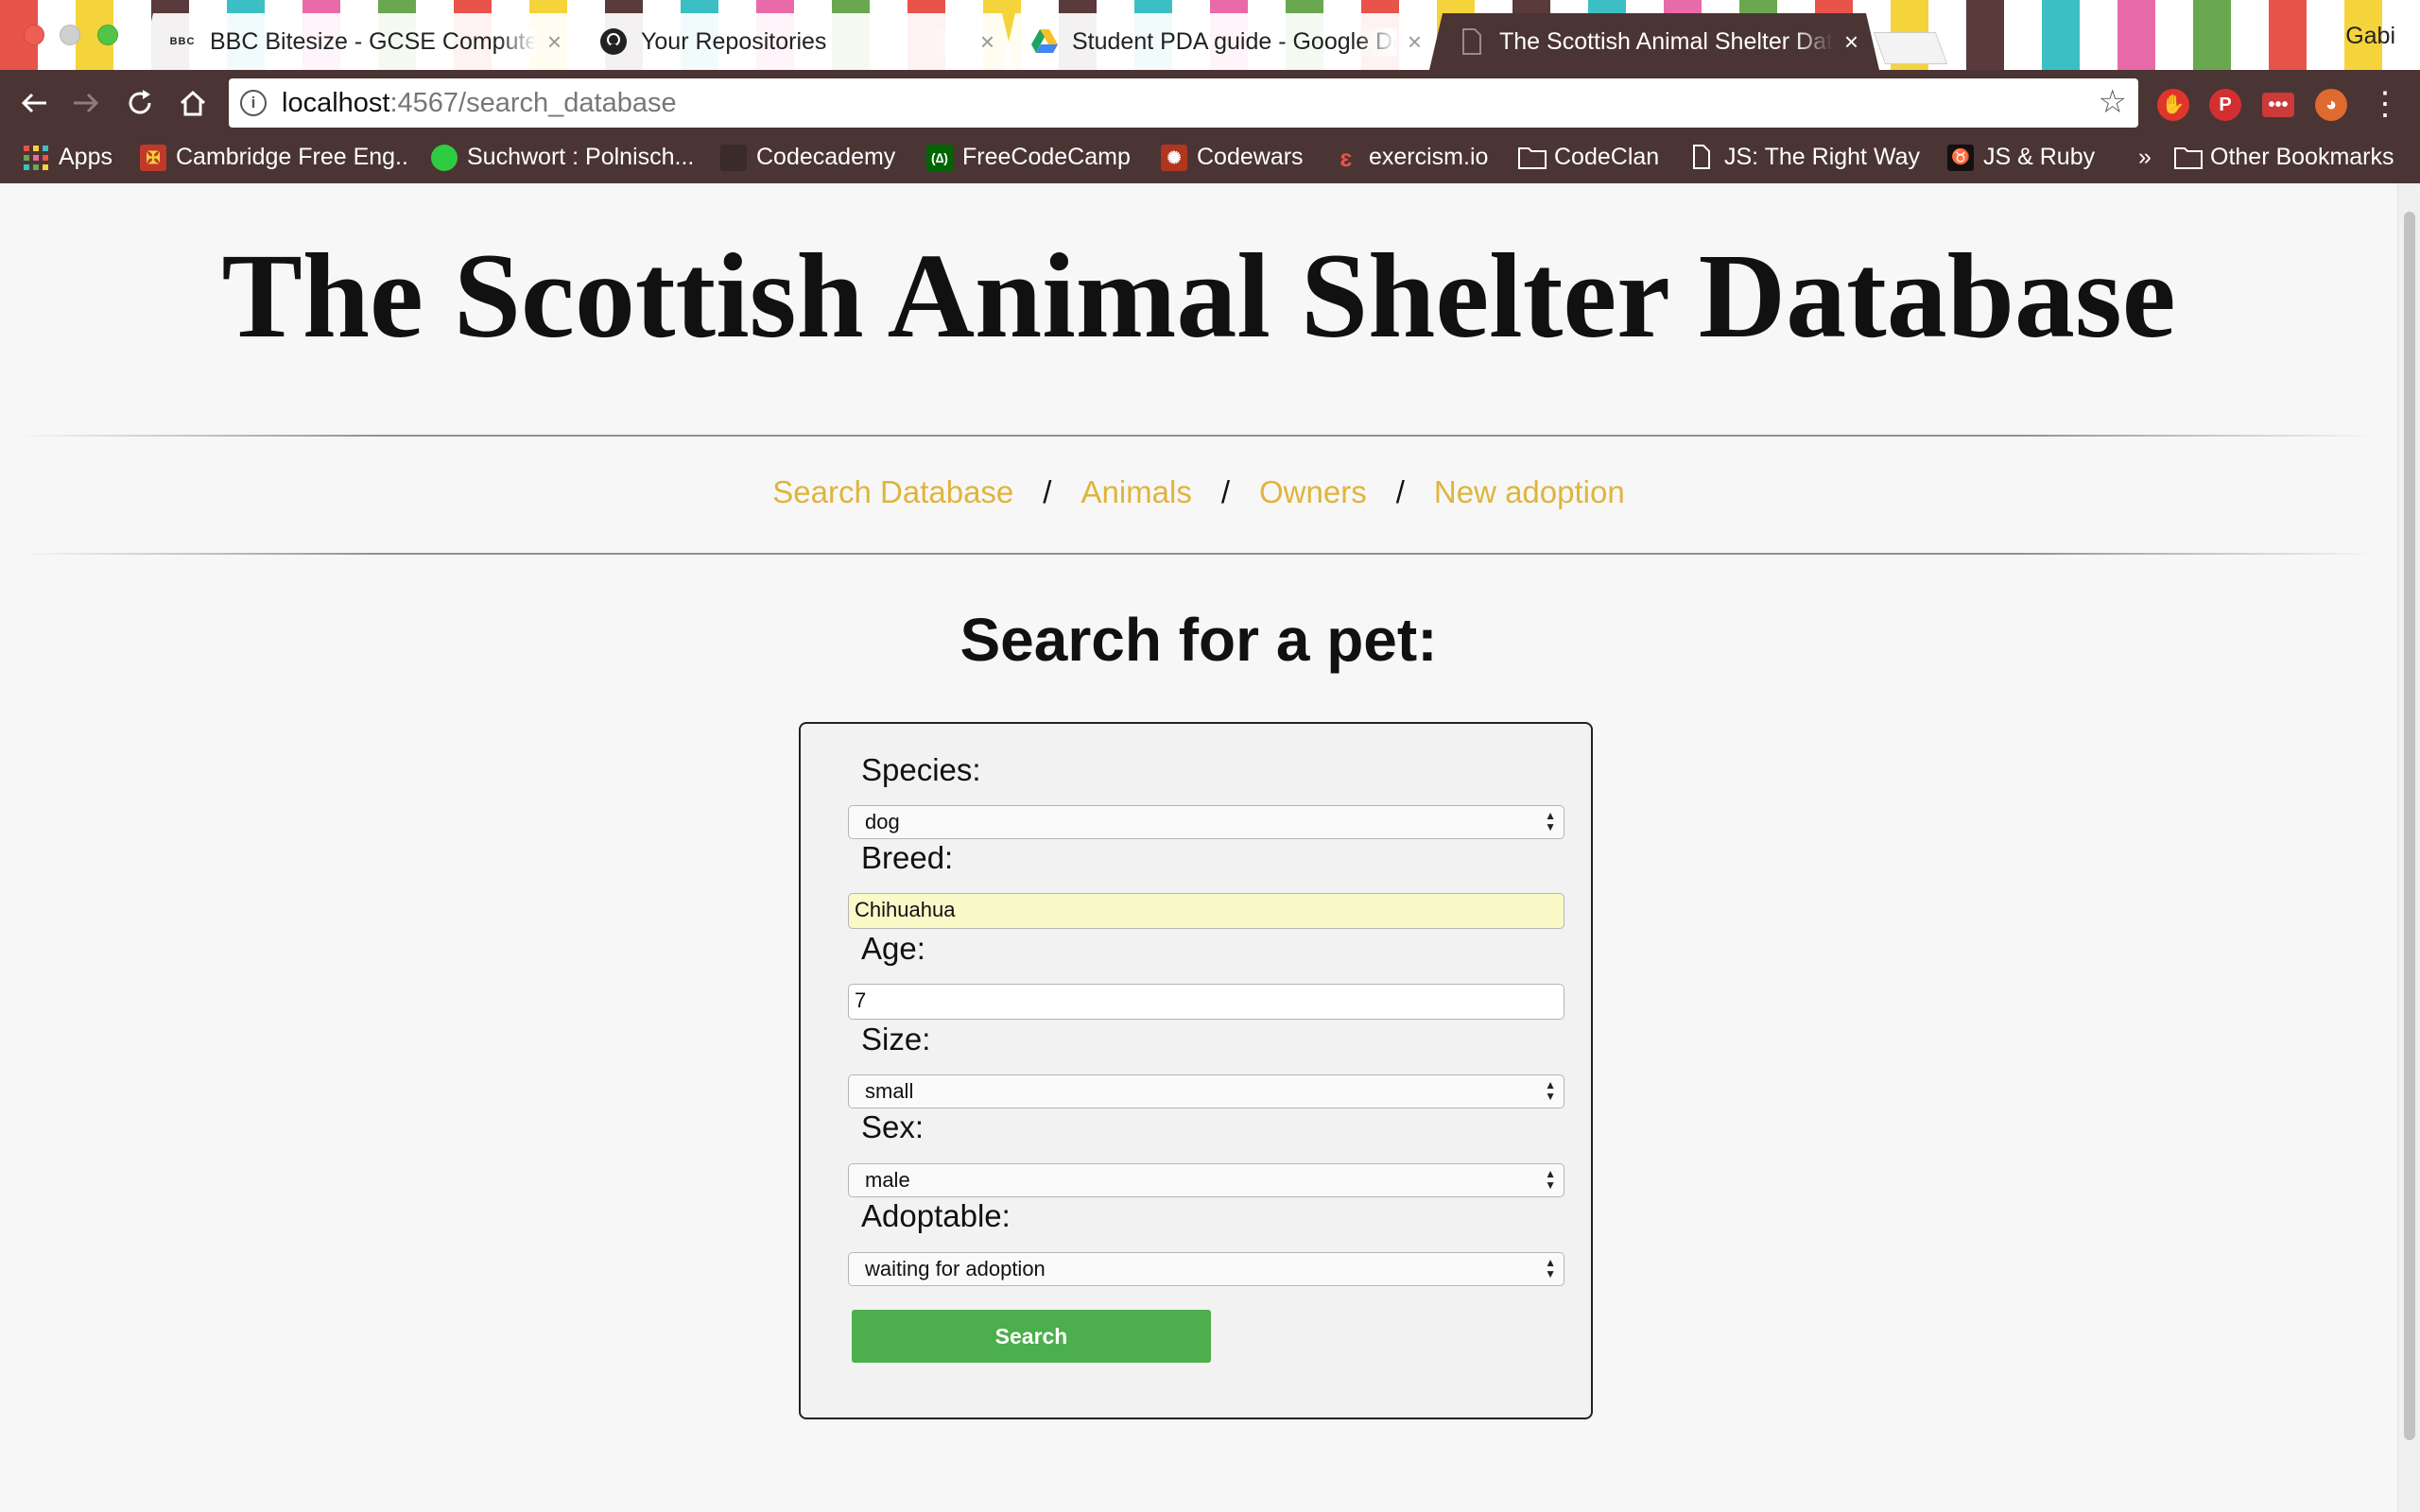  What do you see at coordinates (1206, 1269) in the screenshot?
I see `adoptable-select: waiting for adoption ▲ ▼` at bounding box center [1206, 1269].